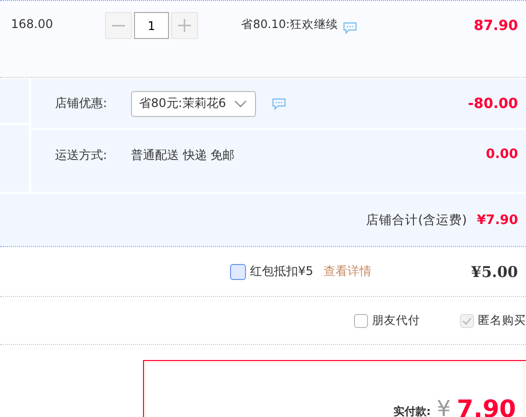  What do you see at coordinates (240, 104) in the screenshot?
I see `chevron-down-icon` at bounding box center [240, 104].